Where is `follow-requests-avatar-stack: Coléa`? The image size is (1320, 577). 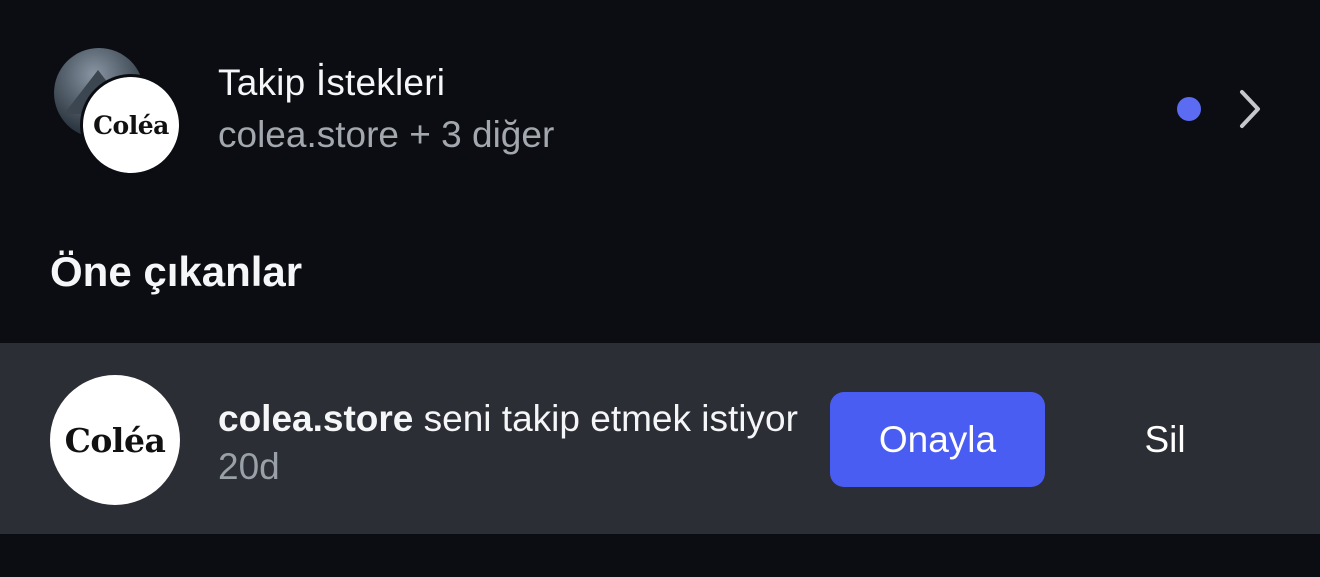
follow-requests-avatar-stack: Coléa is located at coordinates (118, 112).